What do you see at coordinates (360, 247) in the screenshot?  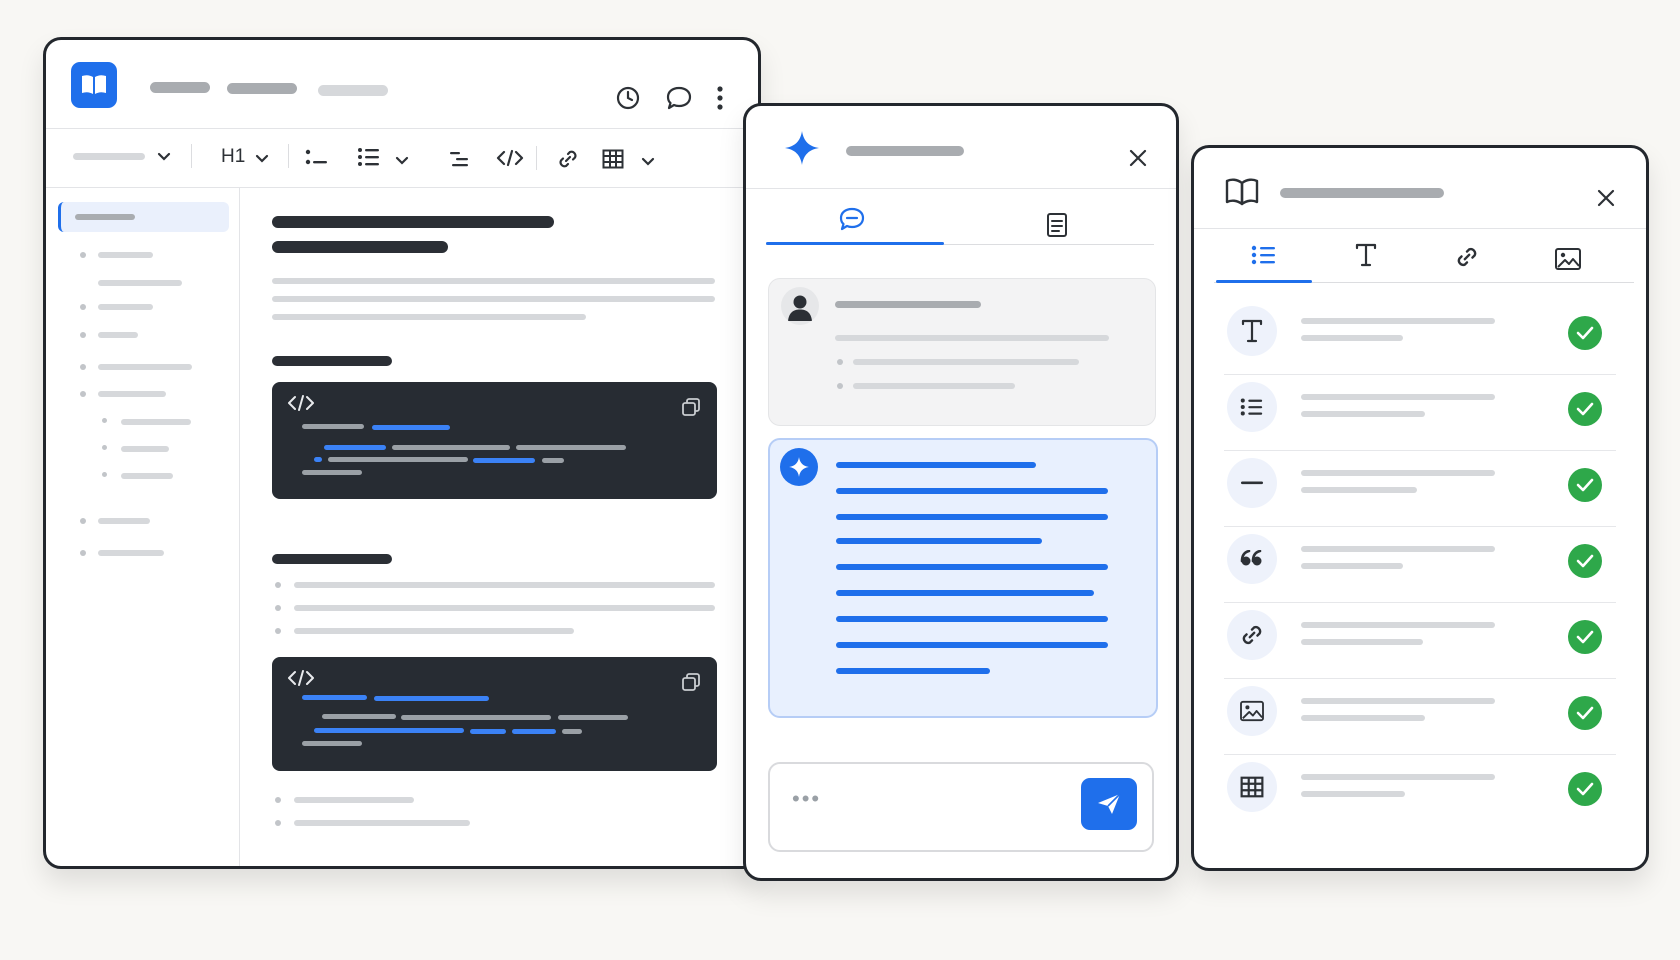 I see `page-subtitle` at bounding box center [360, 247].